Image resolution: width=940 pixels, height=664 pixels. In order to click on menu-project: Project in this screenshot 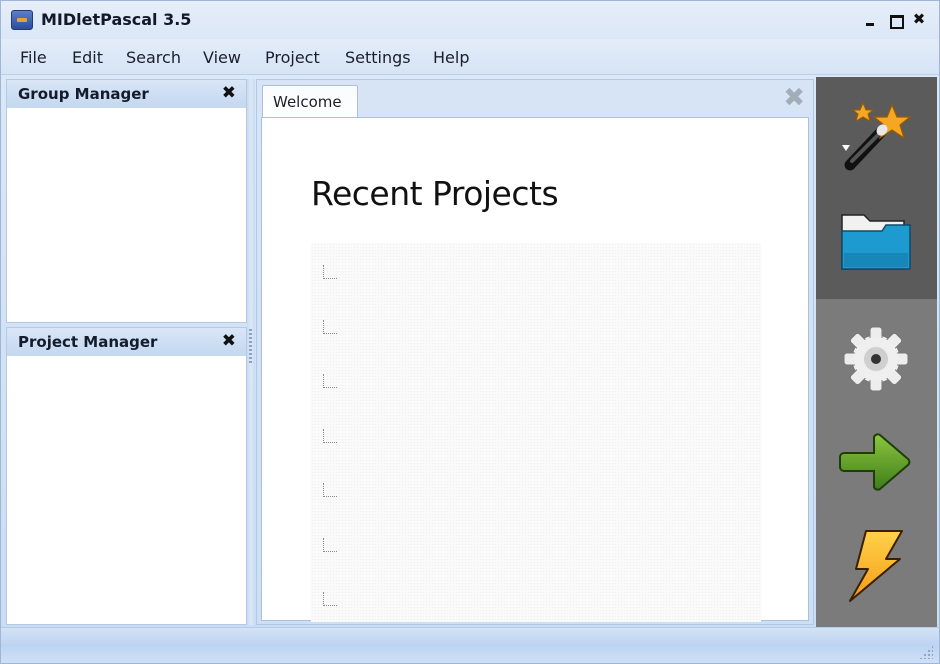, I will do `click(292, 57)`.